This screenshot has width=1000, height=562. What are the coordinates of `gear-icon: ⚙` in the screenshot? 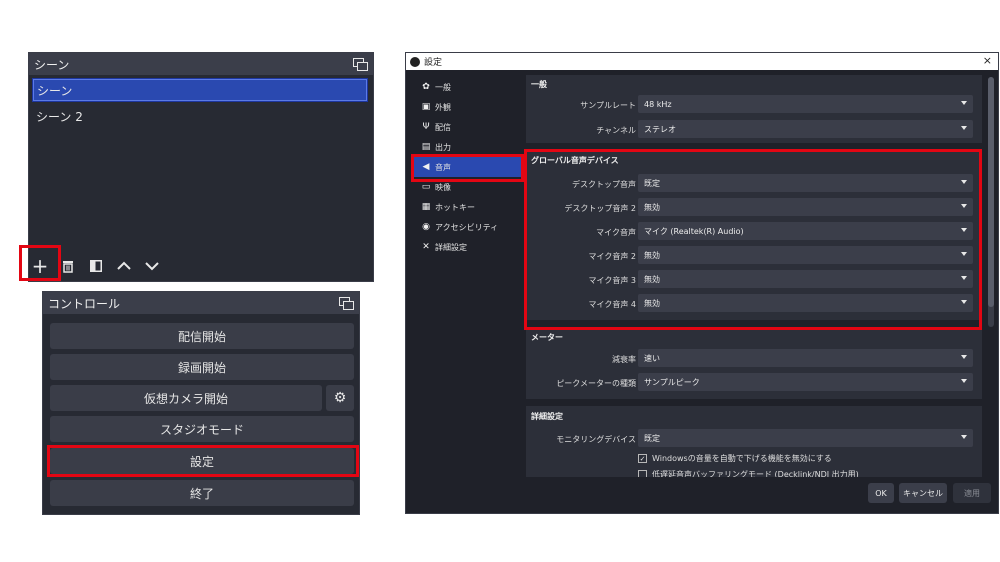 It's located at (340, 398).